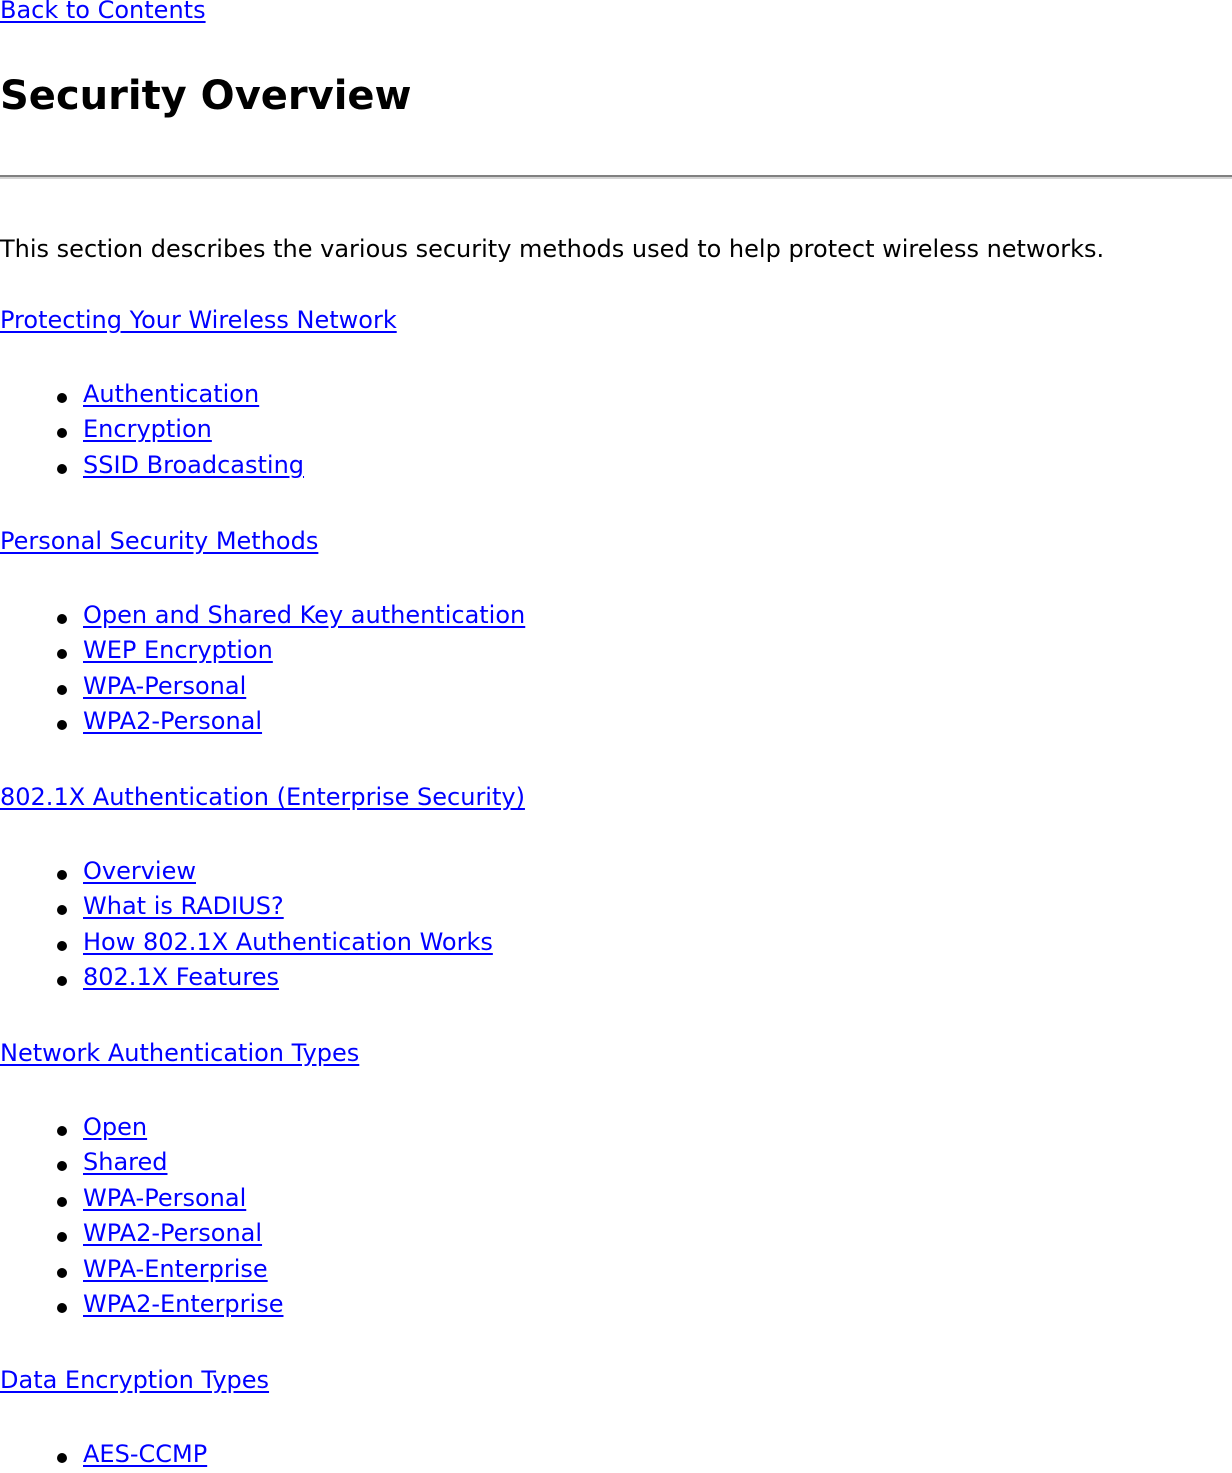 This screenshot has width=1232, height=1473. I want to click on list-item: Open and Shared Key authentication, so click(262, 616).